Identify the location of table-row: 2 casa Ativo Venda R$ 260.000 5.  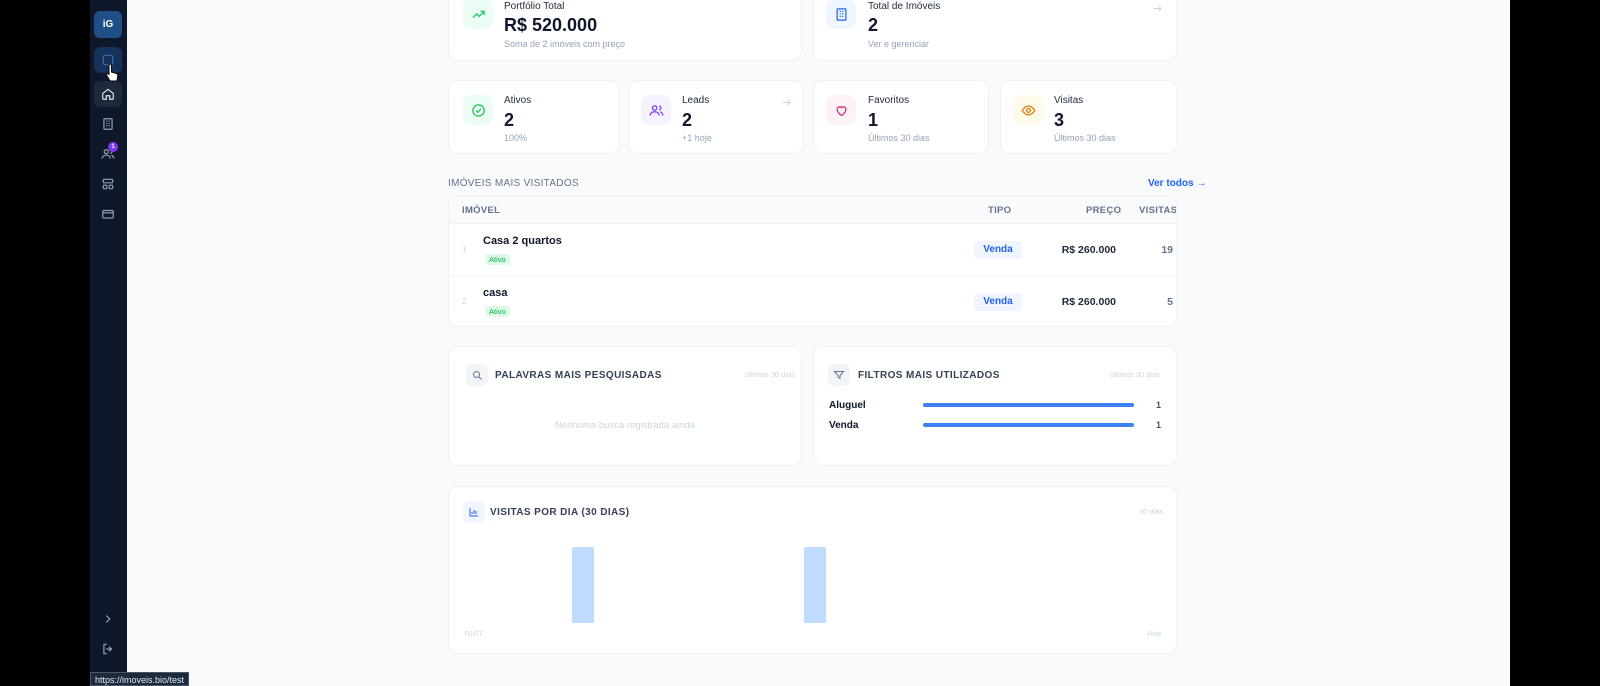
(812, 301).